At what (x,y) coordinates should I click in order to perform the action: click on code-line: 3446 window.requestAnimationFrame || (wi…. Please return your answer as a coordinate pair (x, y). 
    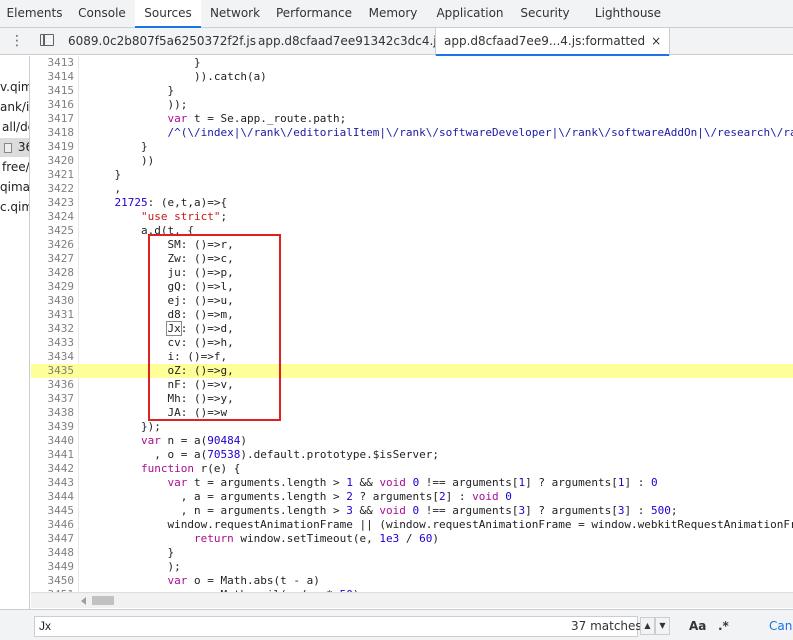
    Looking at the image, I should click on (412, 525).